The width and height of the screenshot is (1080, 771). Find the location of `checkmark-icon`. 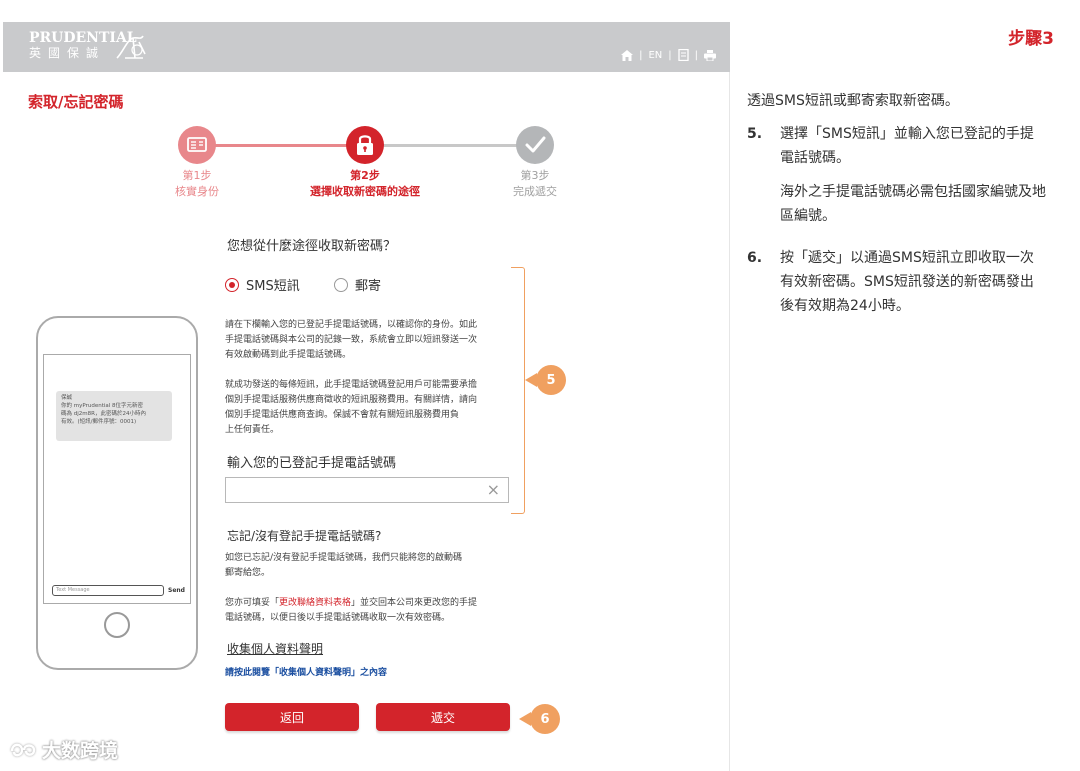

checkmark-icon is located at coordinates (535, 144).